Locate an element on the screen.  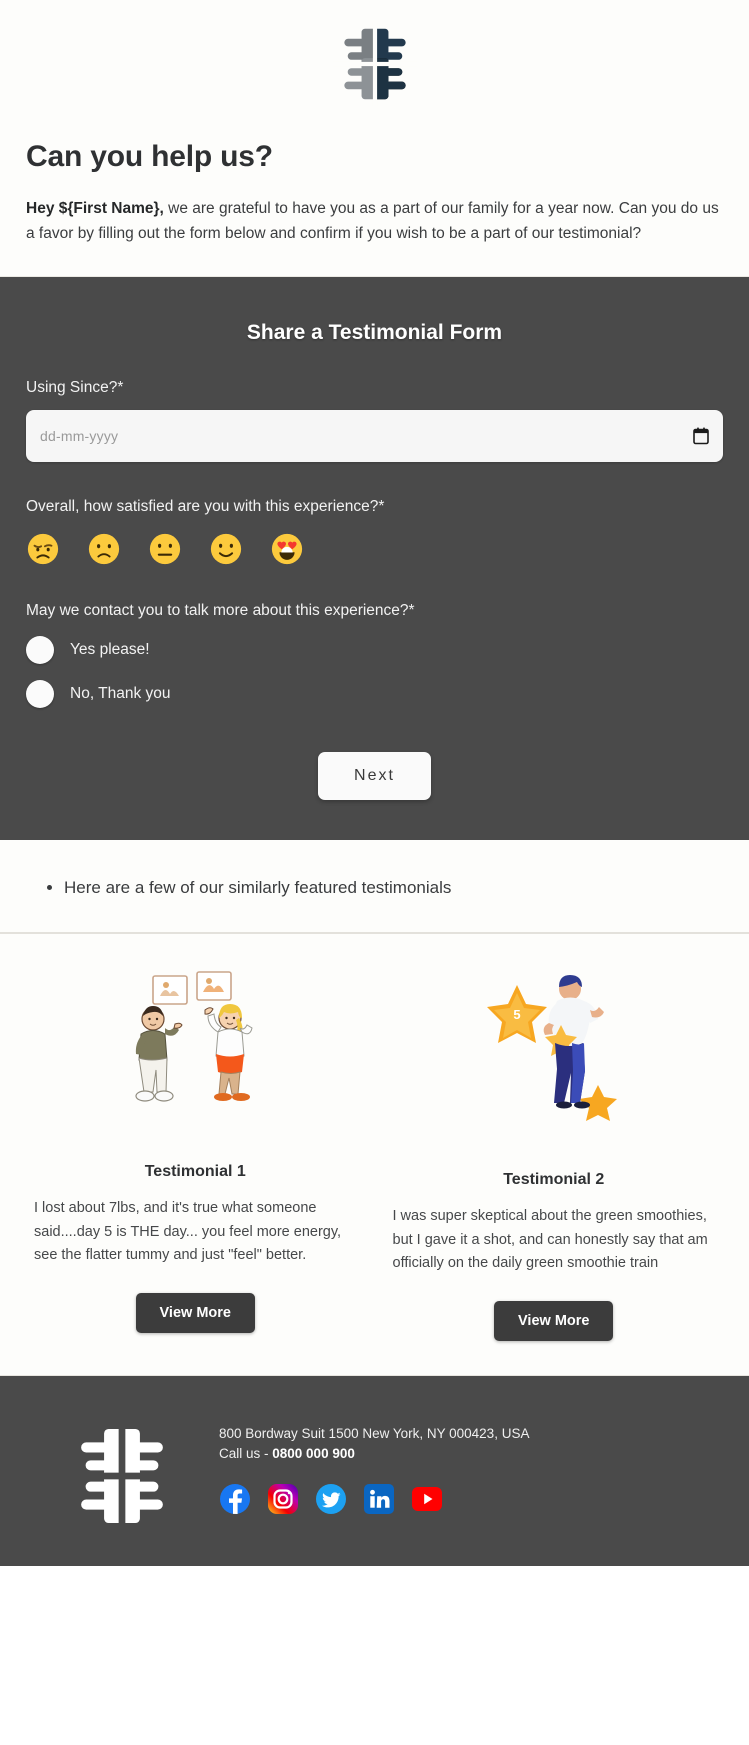
testimonial-2-artwork: 5 is located at coordinates (554, 1050).